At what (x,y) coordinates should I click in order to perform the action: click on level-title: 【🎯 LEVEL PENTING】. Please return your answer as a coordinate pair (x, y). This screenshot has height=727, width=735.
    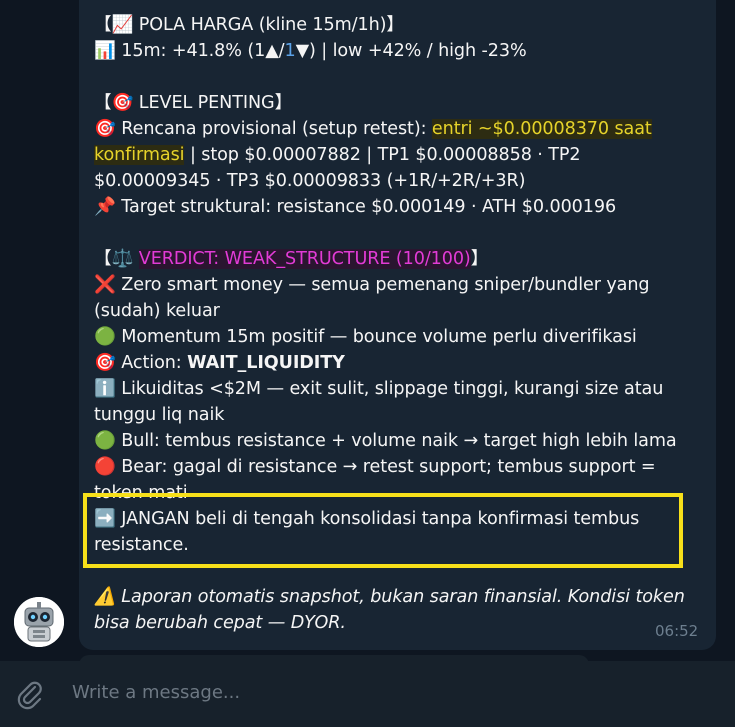
    Looking at the image, I should click on (193, 103).